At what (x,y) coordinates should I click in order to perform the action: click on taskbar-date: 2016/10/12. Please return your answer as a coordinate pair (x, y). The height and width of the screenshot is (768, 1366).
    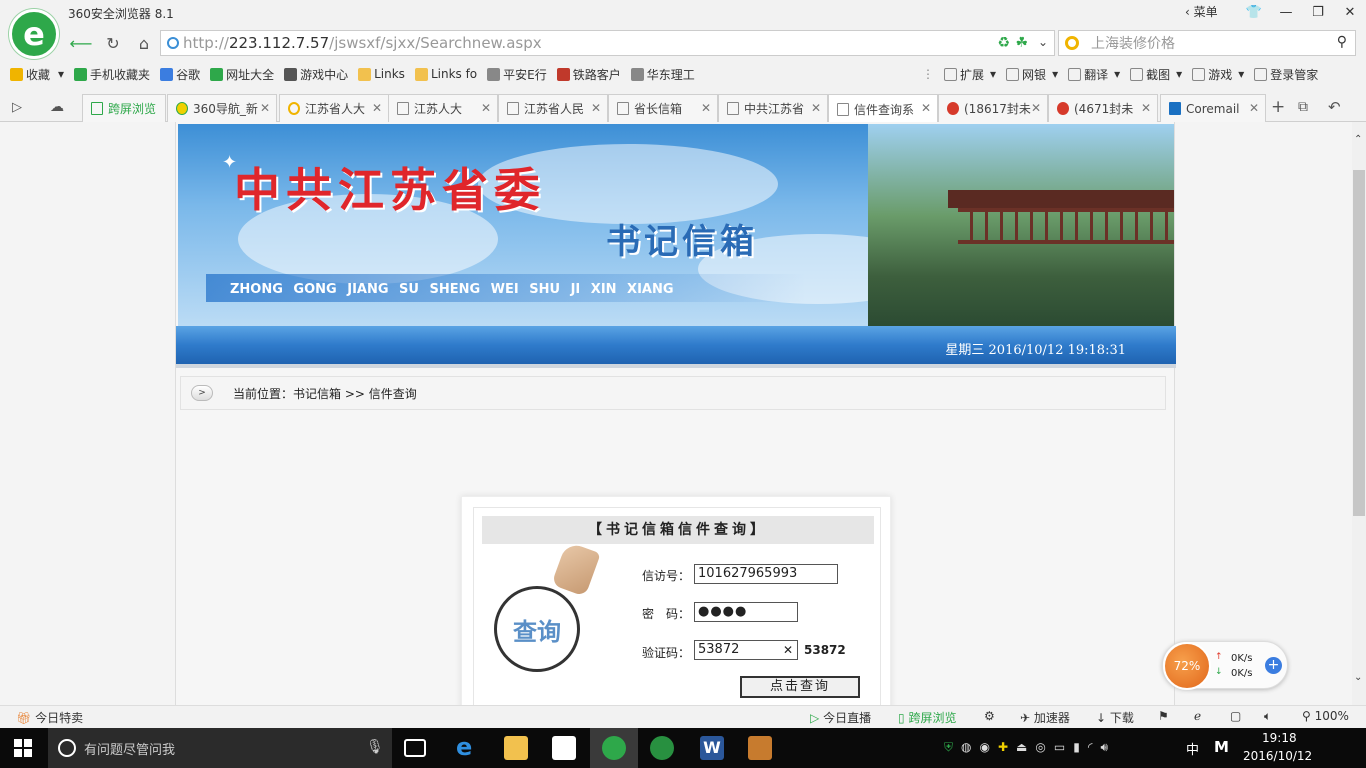
    Looking at the image, I should click on (1277, 756).